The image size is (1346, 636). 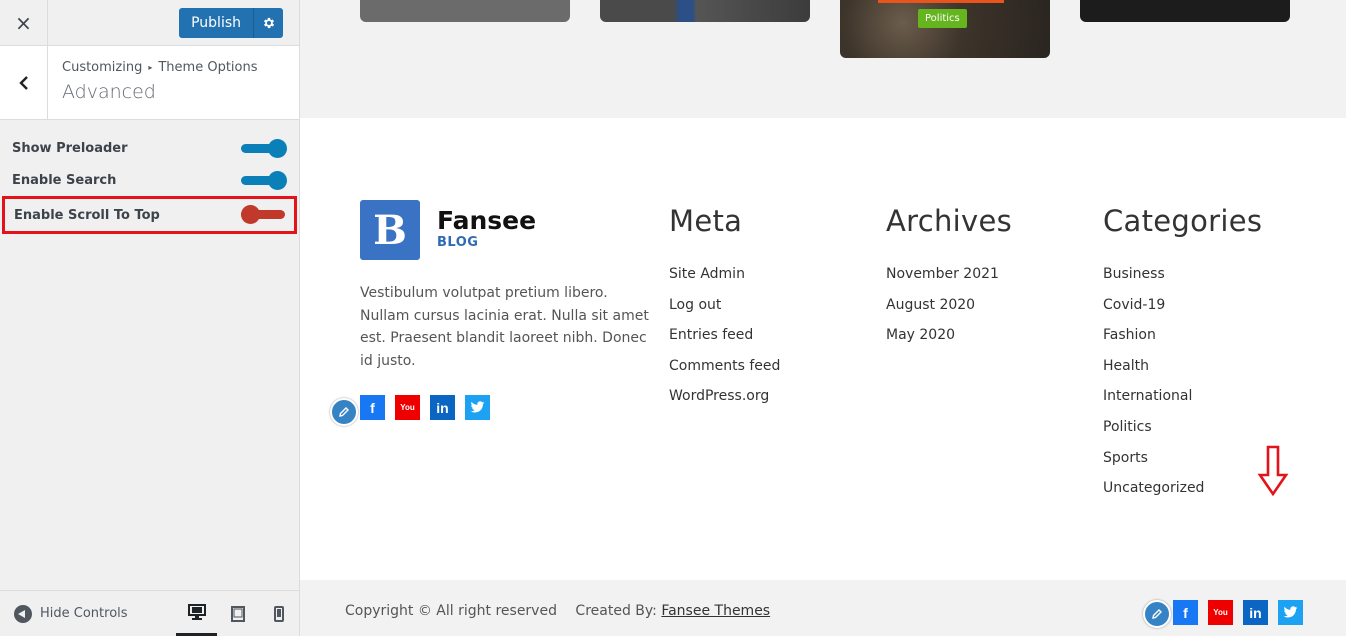 What do you see at coordinates (1182, 281) in the screenshot?
I see `list-item: Business` at bounding box center [1182, 281].